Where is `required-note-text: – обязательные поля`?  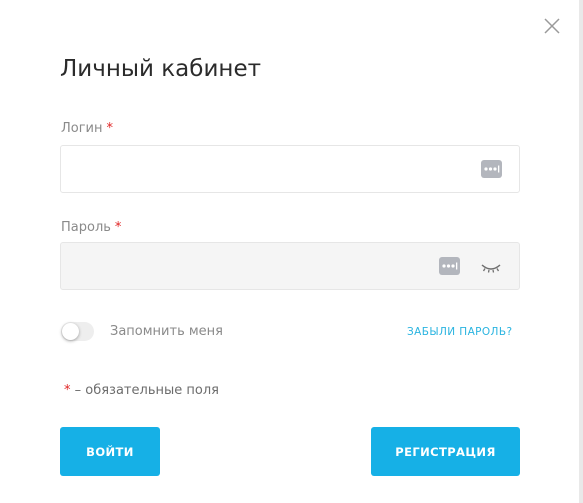 required-note-text: – обязательные поля is located at coordinates (144, 390).